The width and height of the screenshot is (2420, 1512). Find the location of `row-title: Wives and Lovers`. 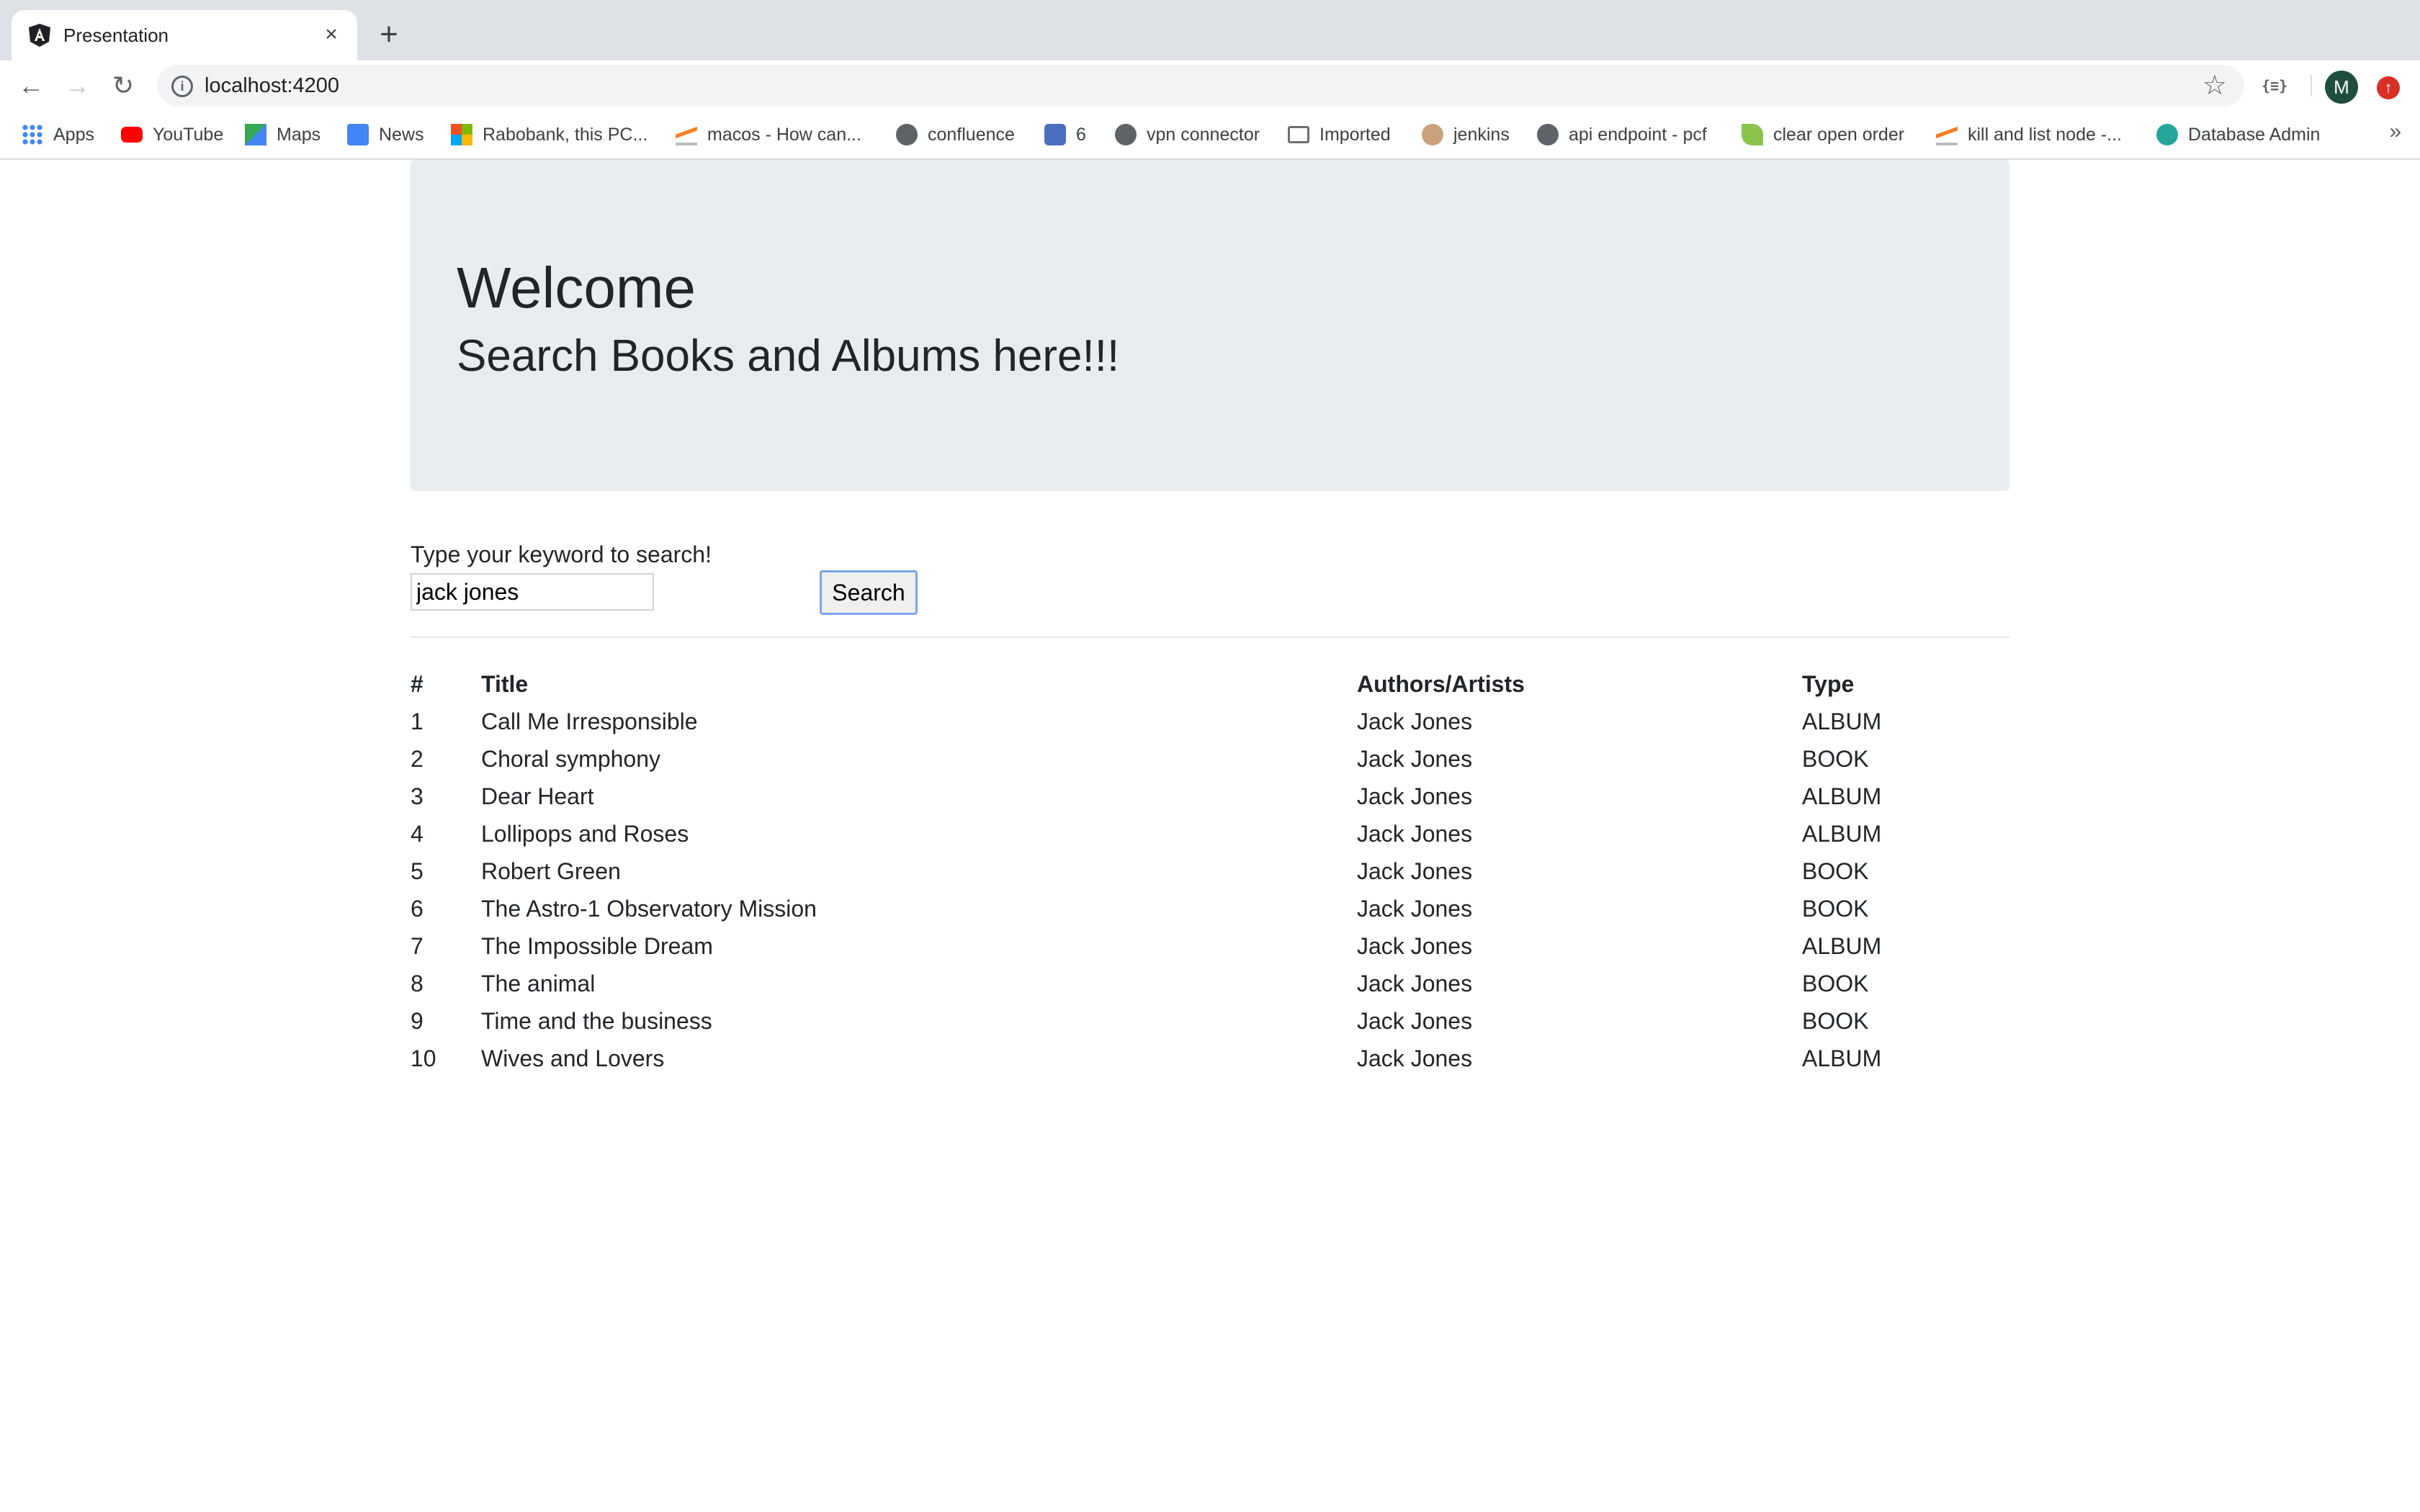

row-title: Wives and Lovers is located at coordinates (573, 1058).